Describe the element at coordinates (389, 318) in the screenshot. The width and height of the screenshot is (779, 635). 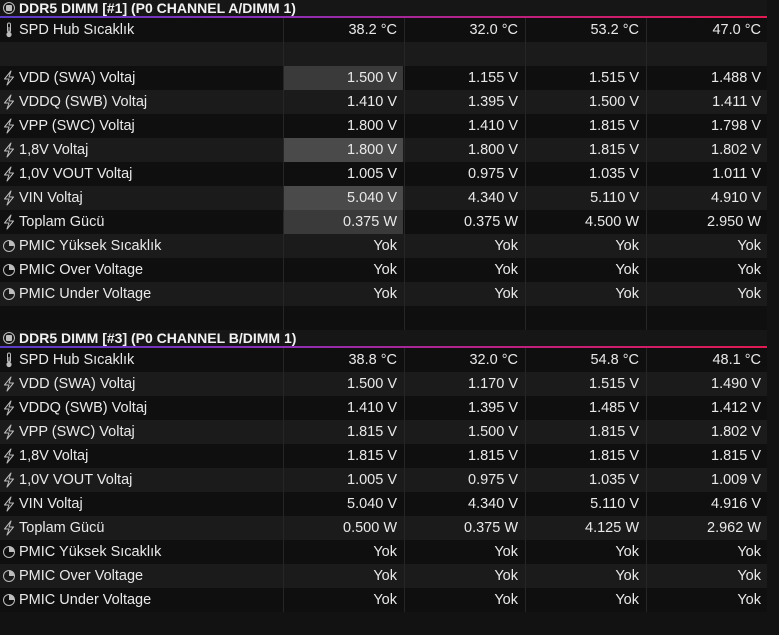
I see `spacer-row` at that location.